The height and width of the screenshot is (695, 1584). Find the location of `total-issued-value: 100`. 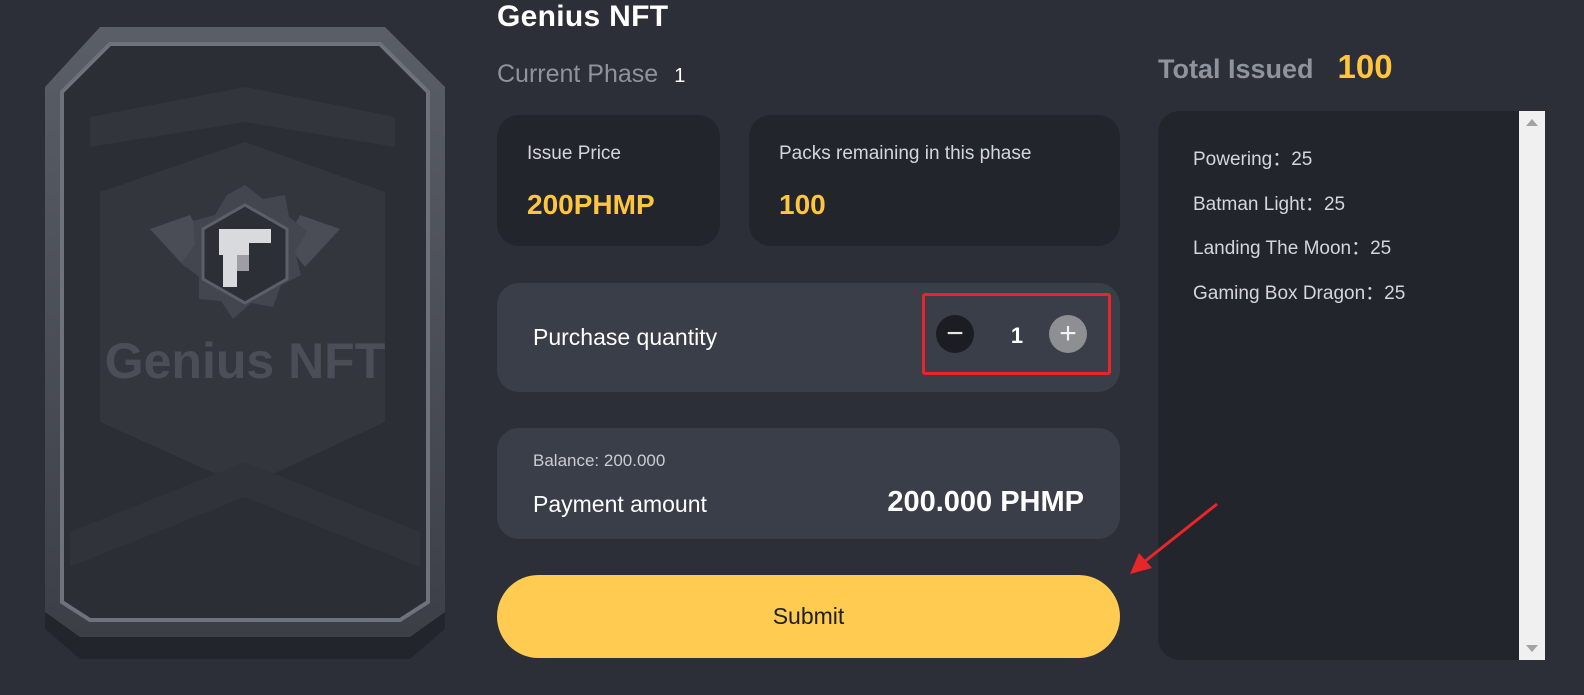

total-issued-value: 100 is located at coordinates (1365, 66).